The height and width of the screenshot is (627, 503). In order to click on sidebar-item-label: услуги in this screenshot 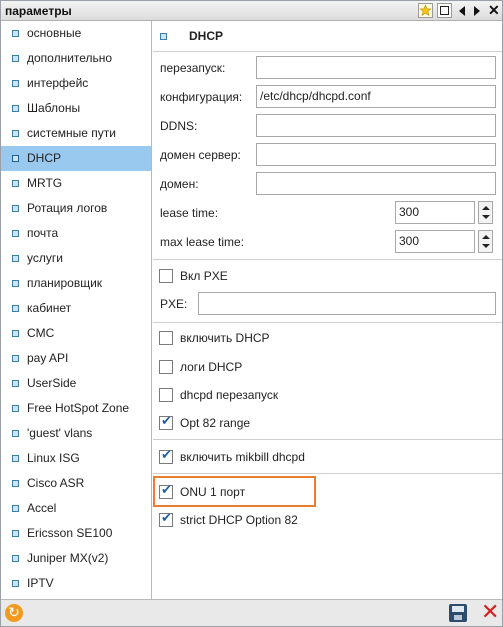, I will do `click(45, 258)`.